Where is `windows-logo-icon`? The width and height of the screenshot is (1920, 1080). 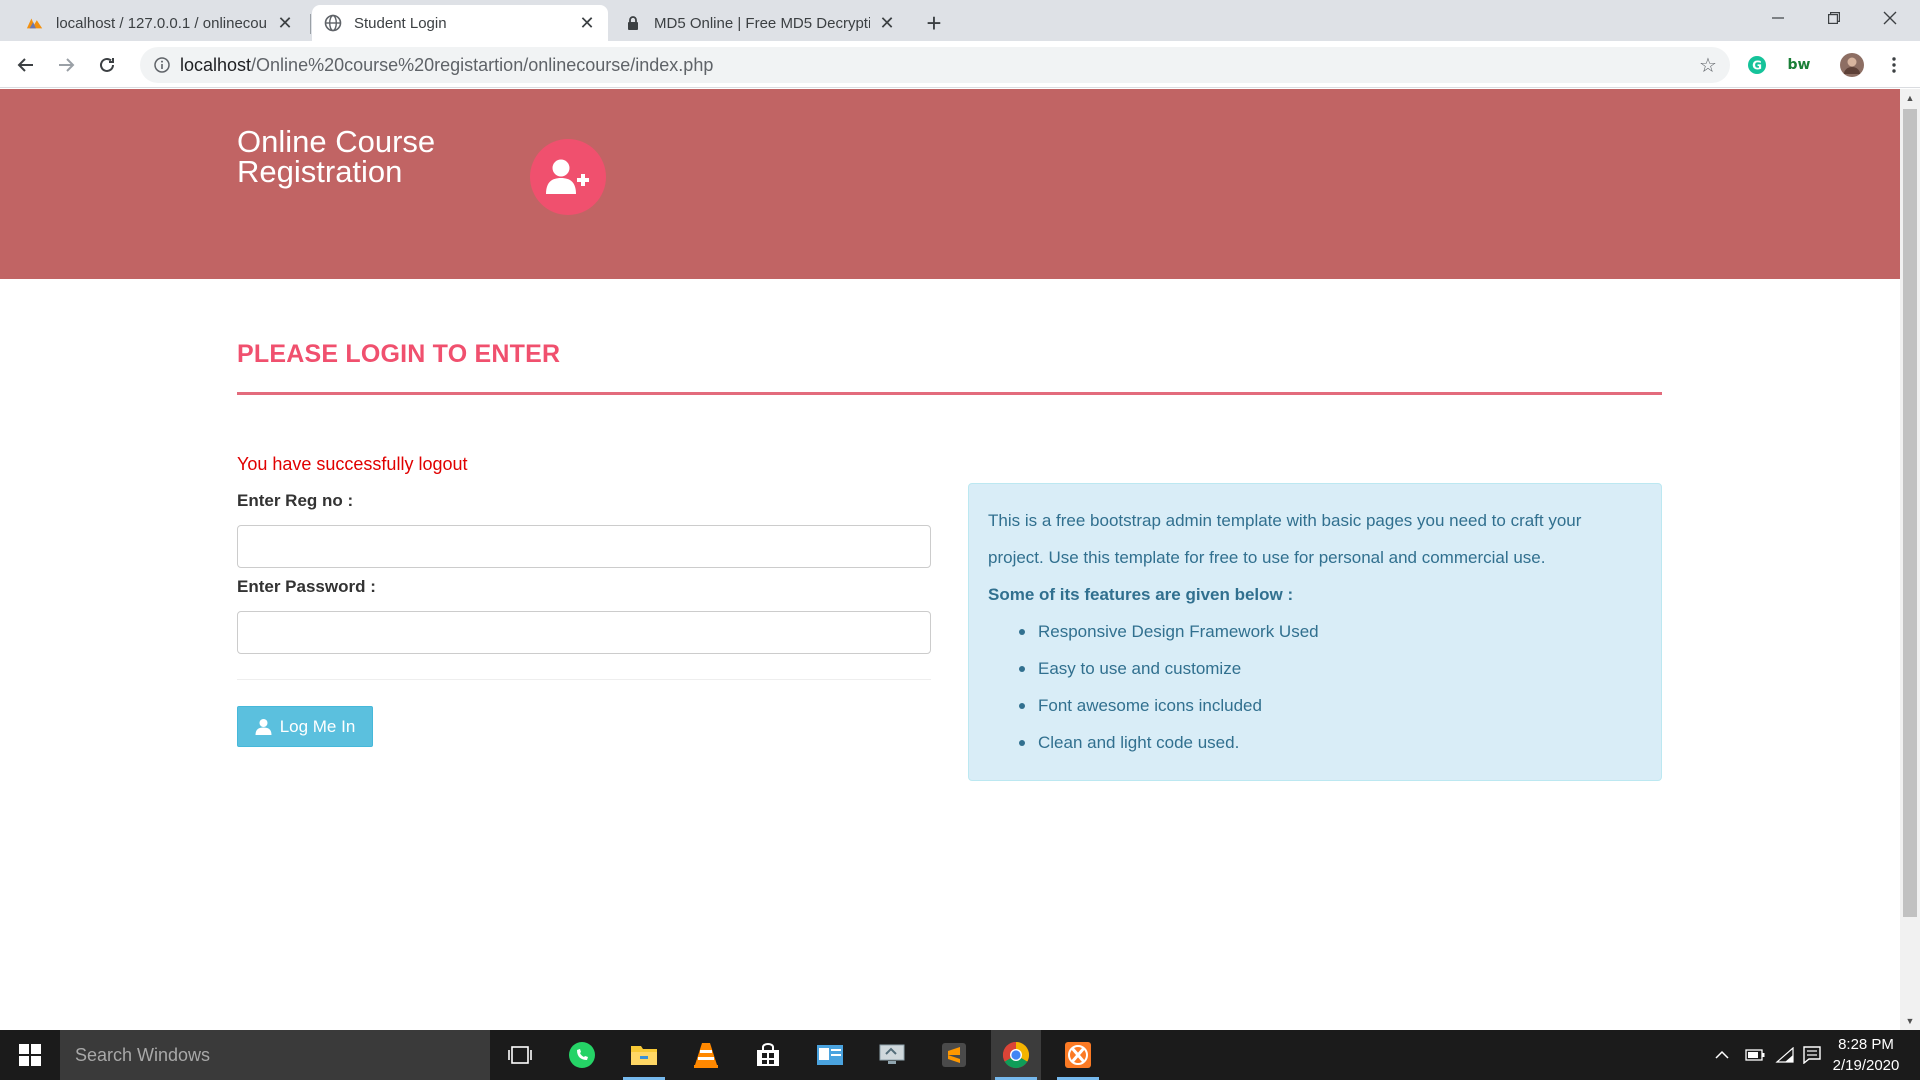 windows-logo-icon is located at coordinates (30, 1055).